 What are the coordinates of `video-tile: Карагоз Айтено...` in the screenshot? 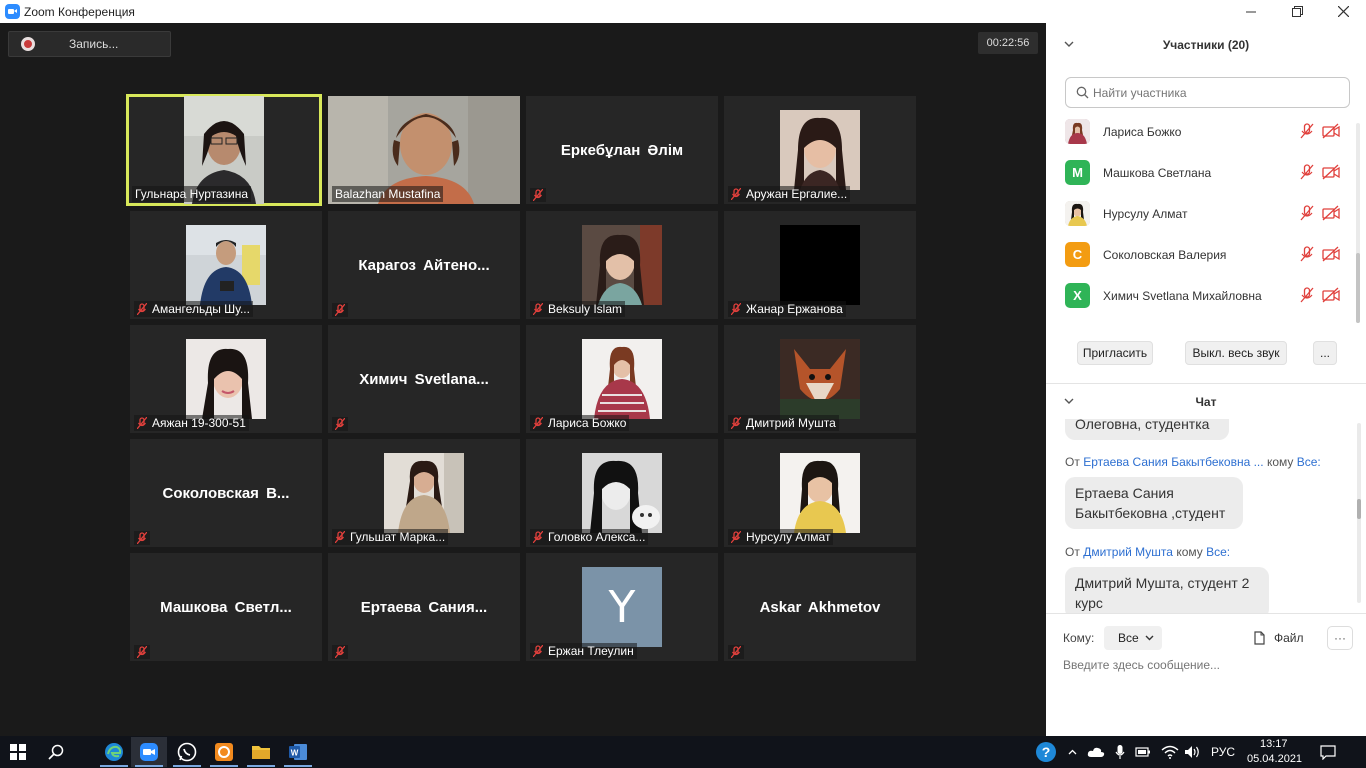 It's located at (424, 265).